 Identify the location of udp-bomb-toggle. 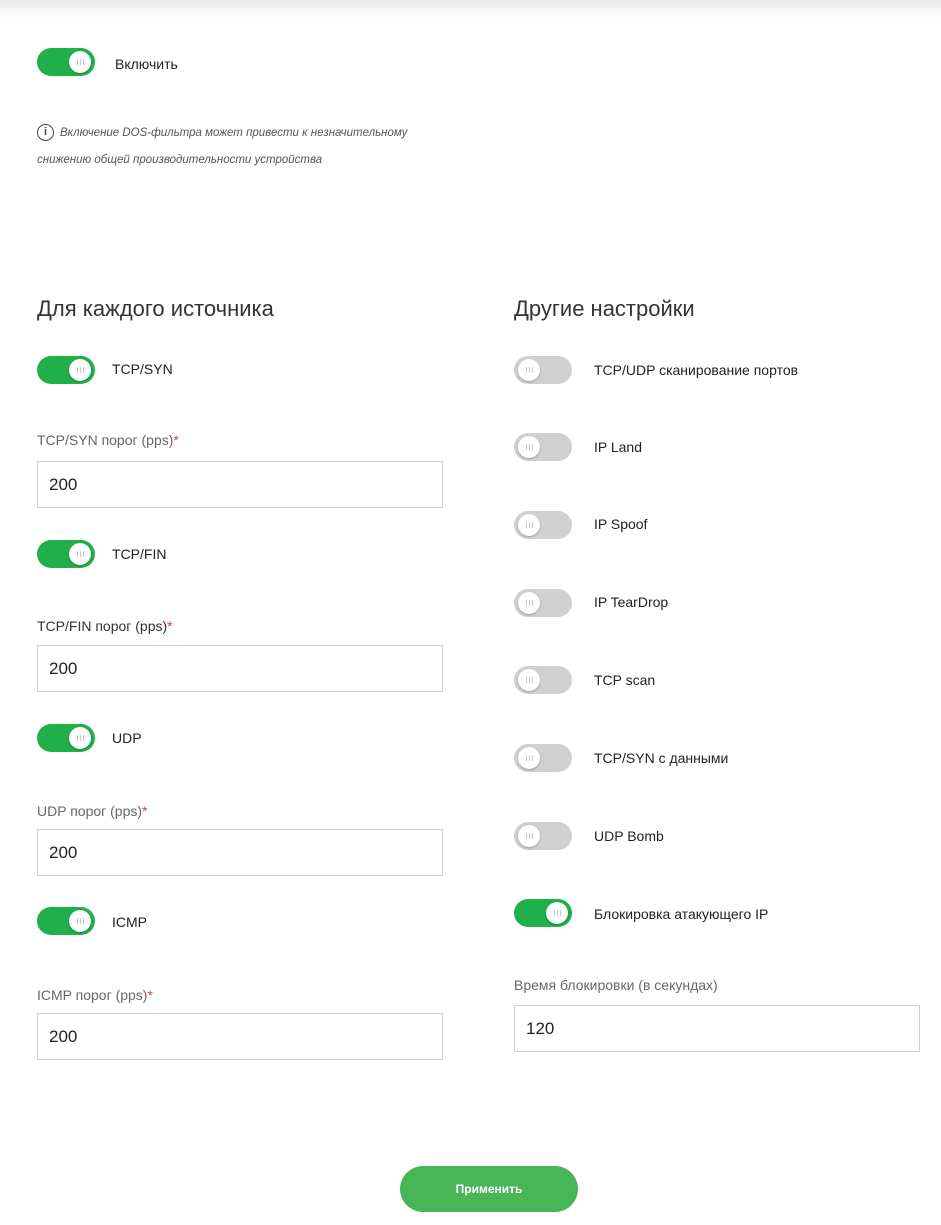
(543, 836).